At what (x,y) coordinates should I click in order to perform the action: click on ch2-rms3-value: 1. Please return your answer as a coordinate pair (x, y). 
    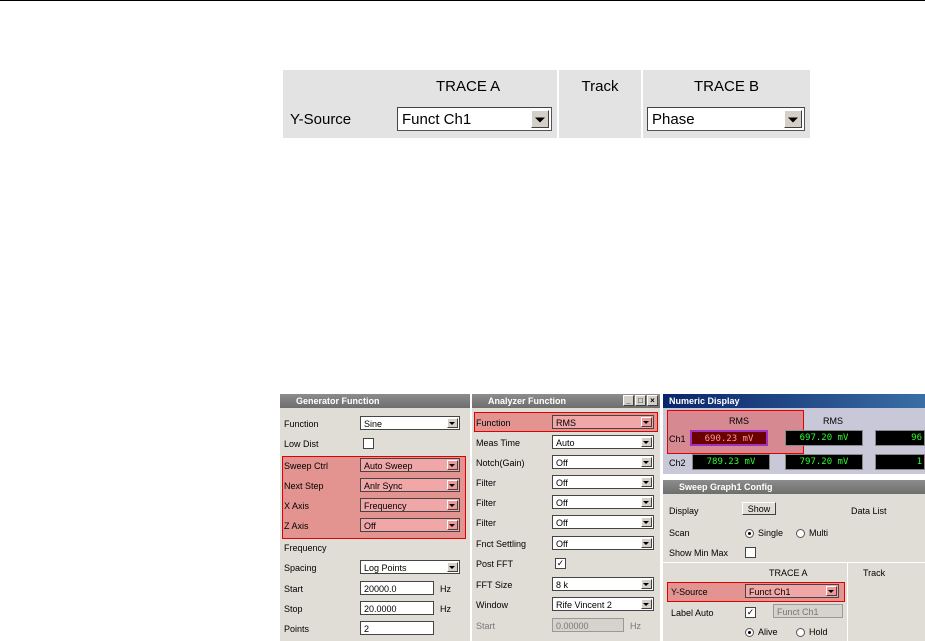
    Looking at the image, I should click on (900, 462).